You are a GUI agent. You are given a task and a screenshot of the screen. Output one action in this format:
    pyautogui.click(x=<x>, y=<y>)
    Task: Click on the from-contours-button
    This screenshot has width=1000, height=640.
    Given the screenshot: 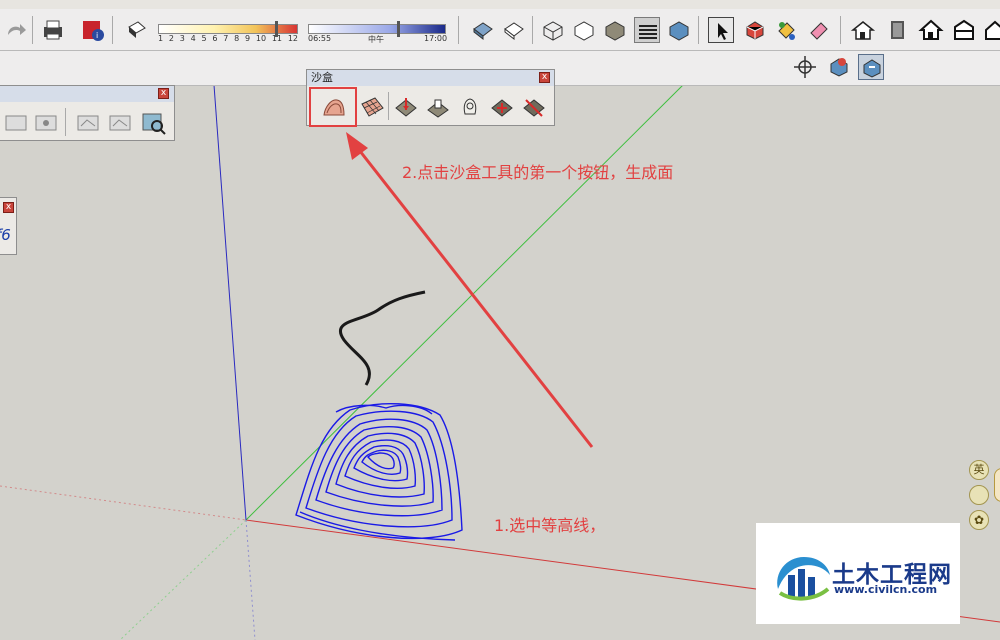 What is the action you would take?
    pyautogui.click(x=333, y=107)
    